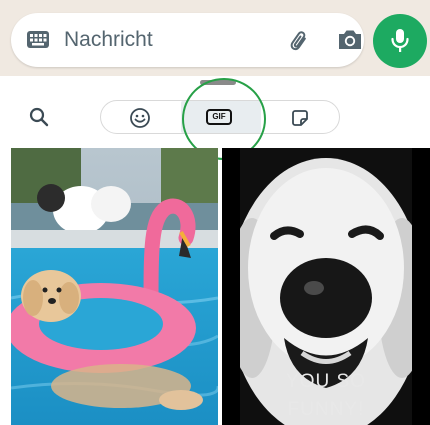  I want to click on microphone-button, so click(400, 41).